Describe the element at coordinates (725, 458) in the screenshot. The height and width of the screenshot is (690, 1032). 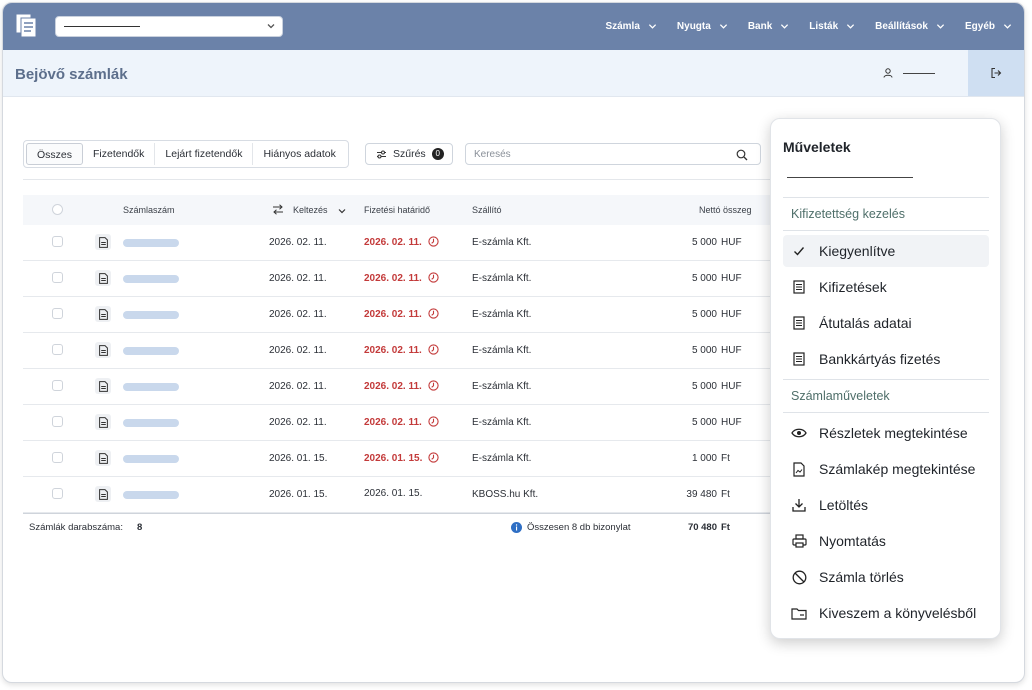
I see `cell-currency: Ft` at that location.